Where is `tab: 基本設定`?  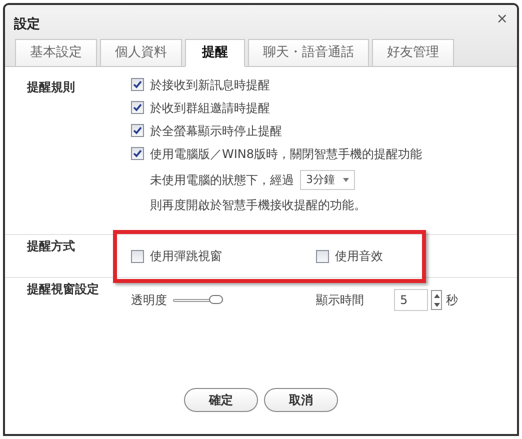 tab: 基本設定 is located at coordinates (56, 53).